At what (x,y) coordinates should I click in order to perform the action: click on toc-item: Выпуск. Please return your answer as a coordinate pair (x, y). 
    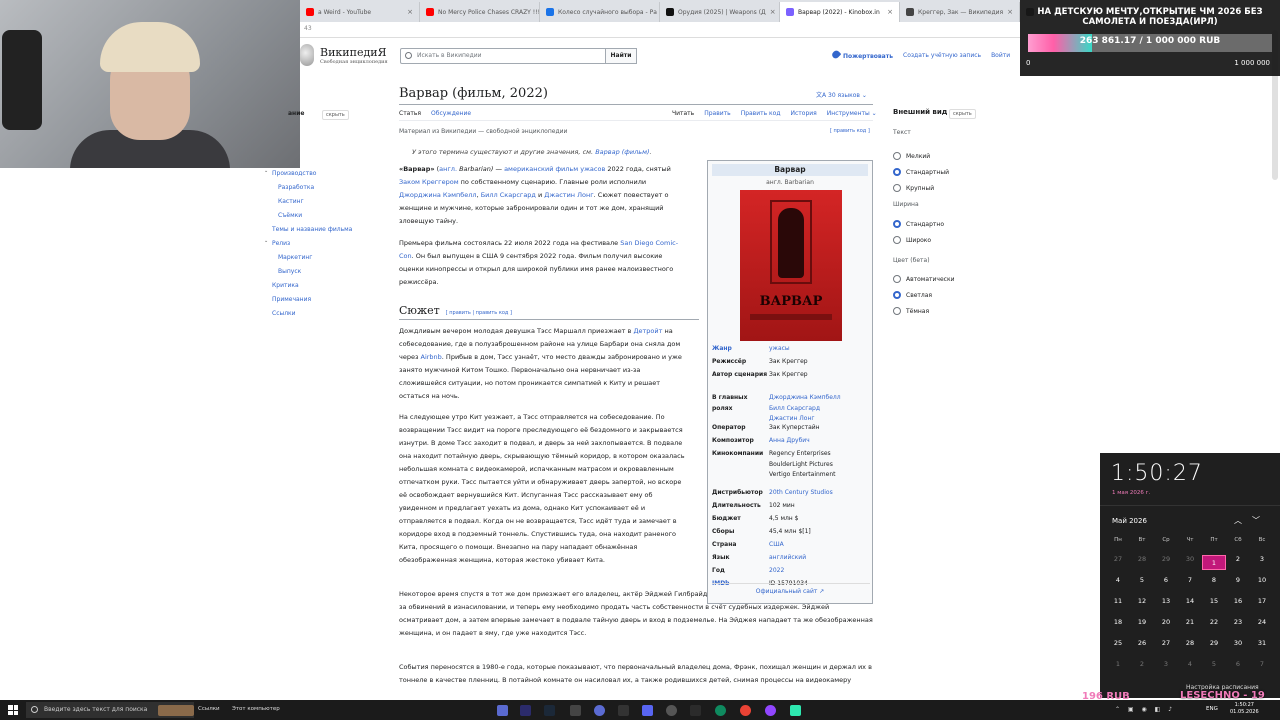
    Looking at the image, I should click on (289, 271).